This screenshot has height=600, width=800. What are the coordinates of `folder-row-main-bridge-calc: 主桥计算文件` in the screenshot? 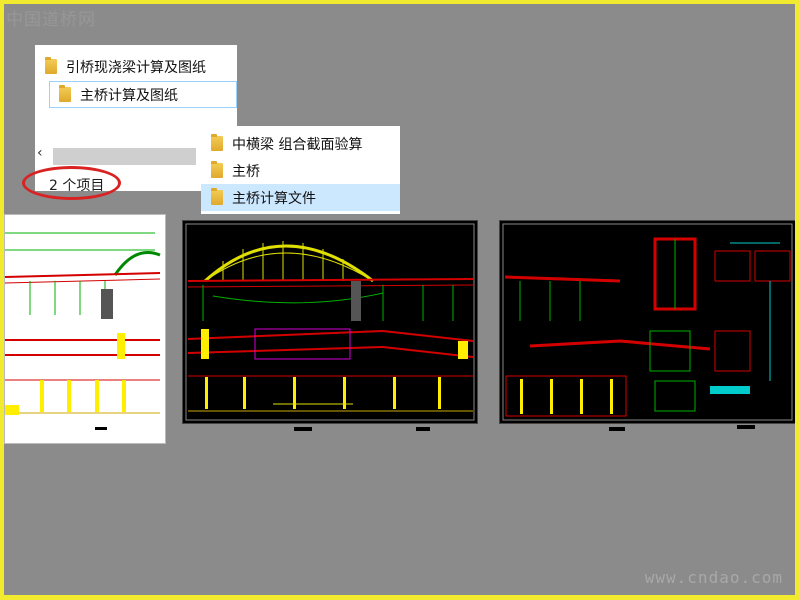 It's located at (300, 197).